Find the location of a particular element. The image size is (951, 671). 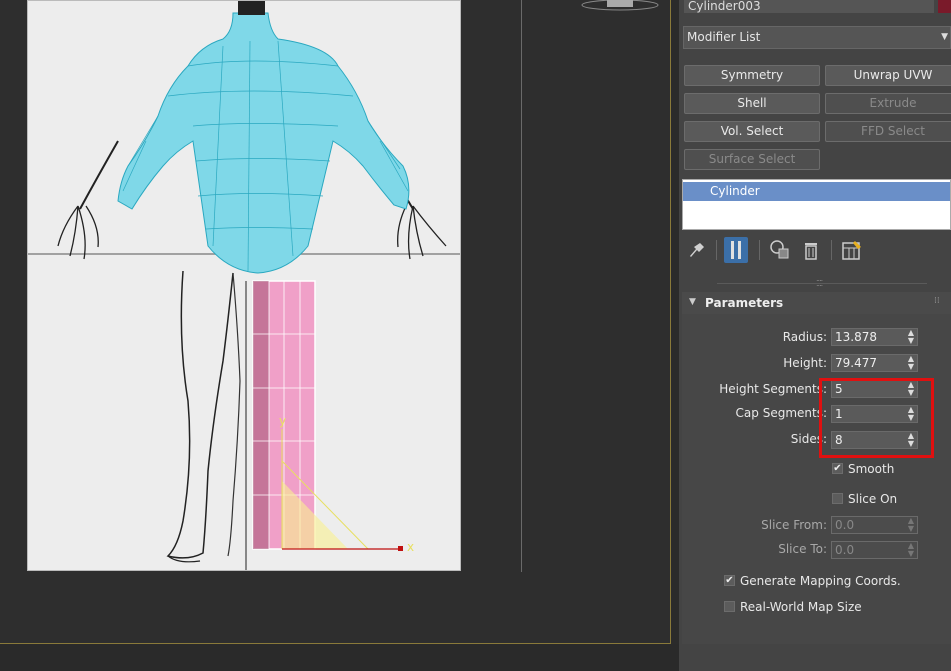

gizmo-y-label: y is located at coordinates (282, 421).